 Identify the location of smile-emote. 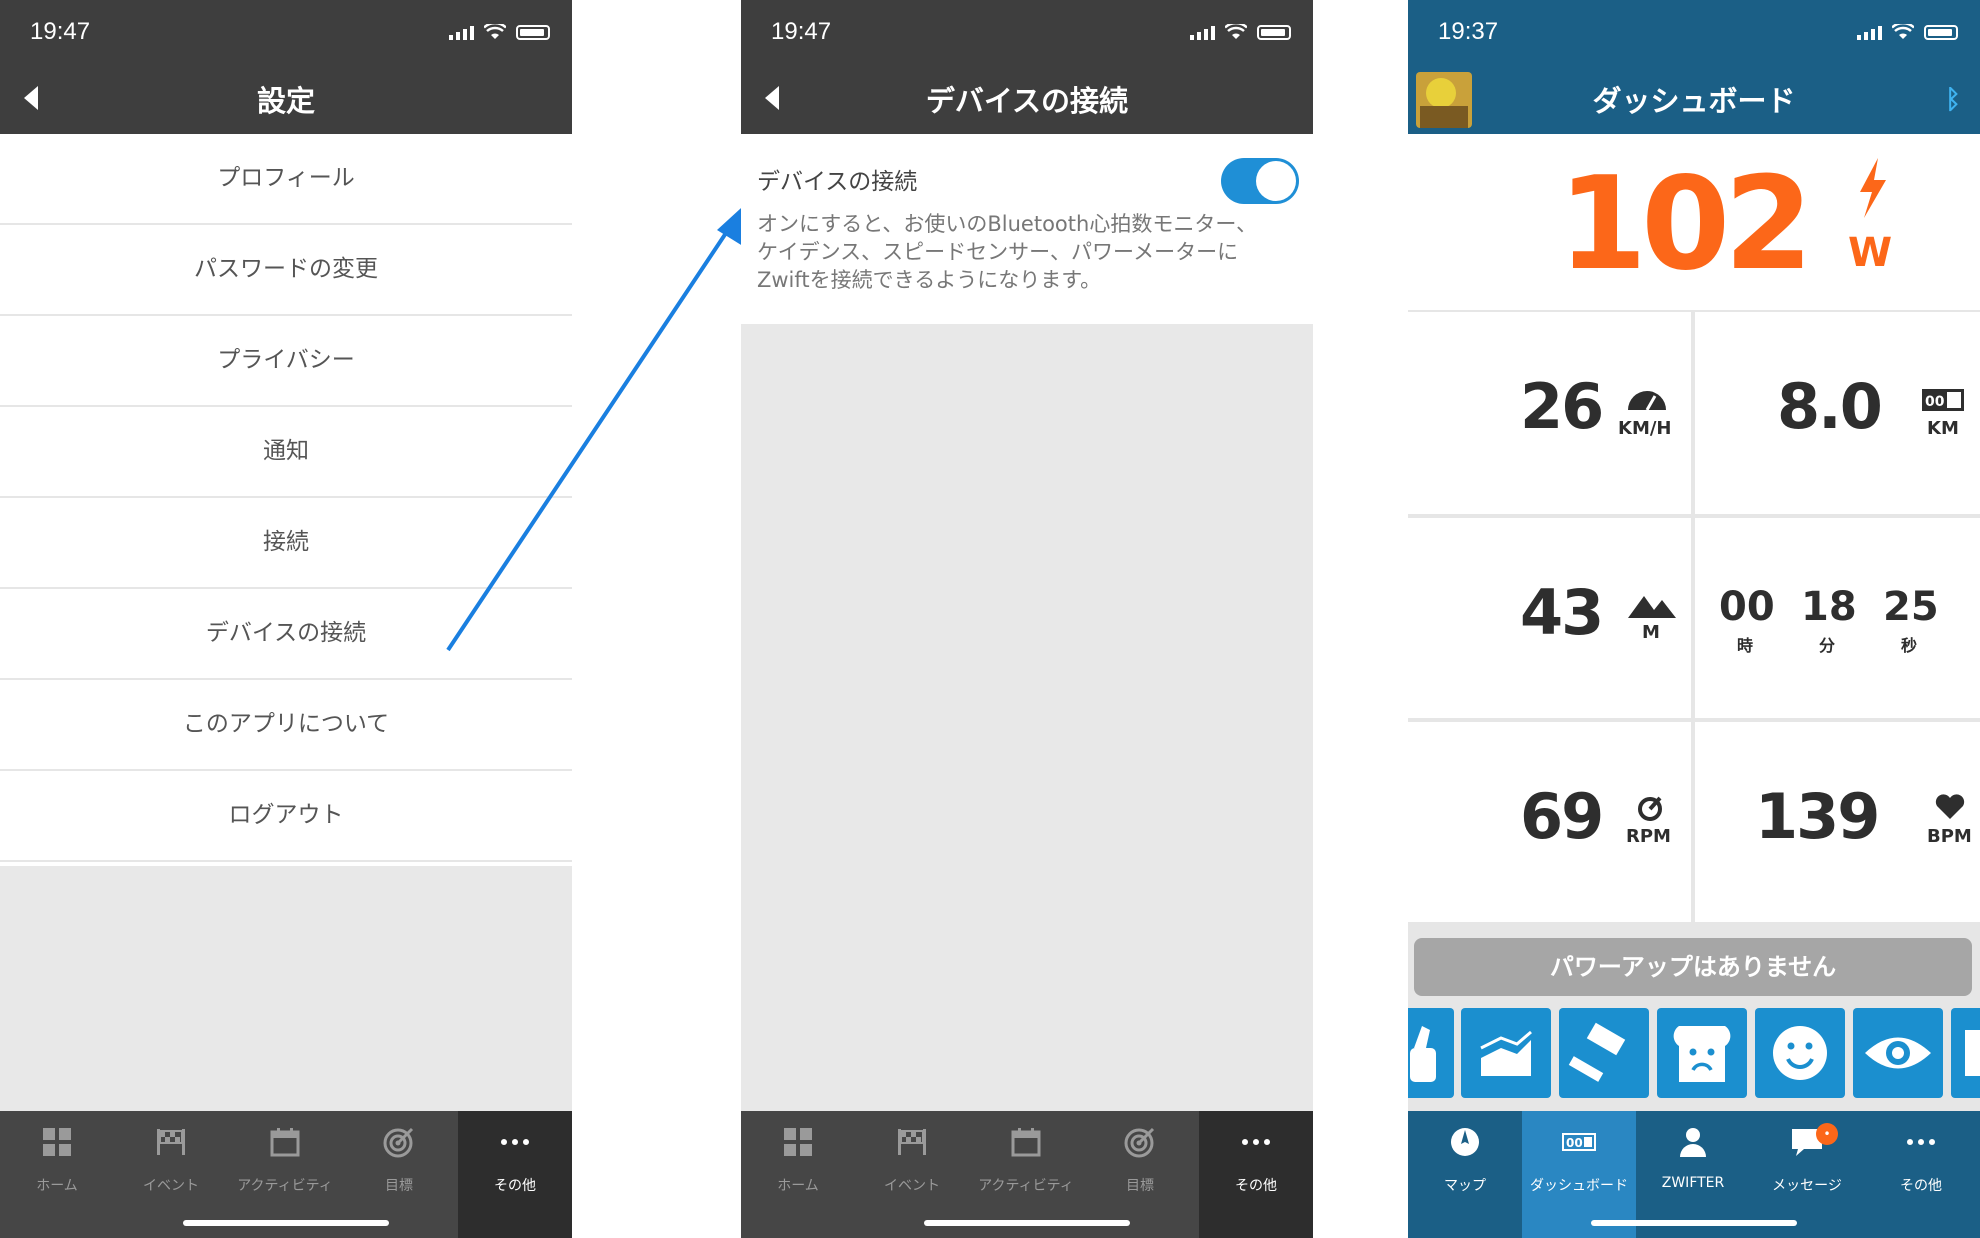
(1800, 1053).